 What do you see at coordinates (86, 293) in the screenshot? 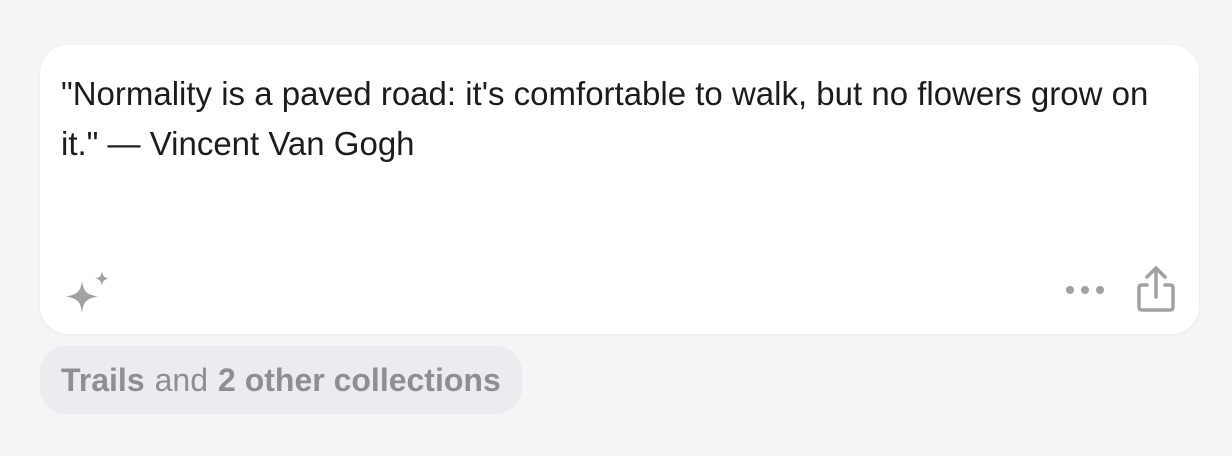
I see `sparkle-icon` at bounding box center [86, 293].